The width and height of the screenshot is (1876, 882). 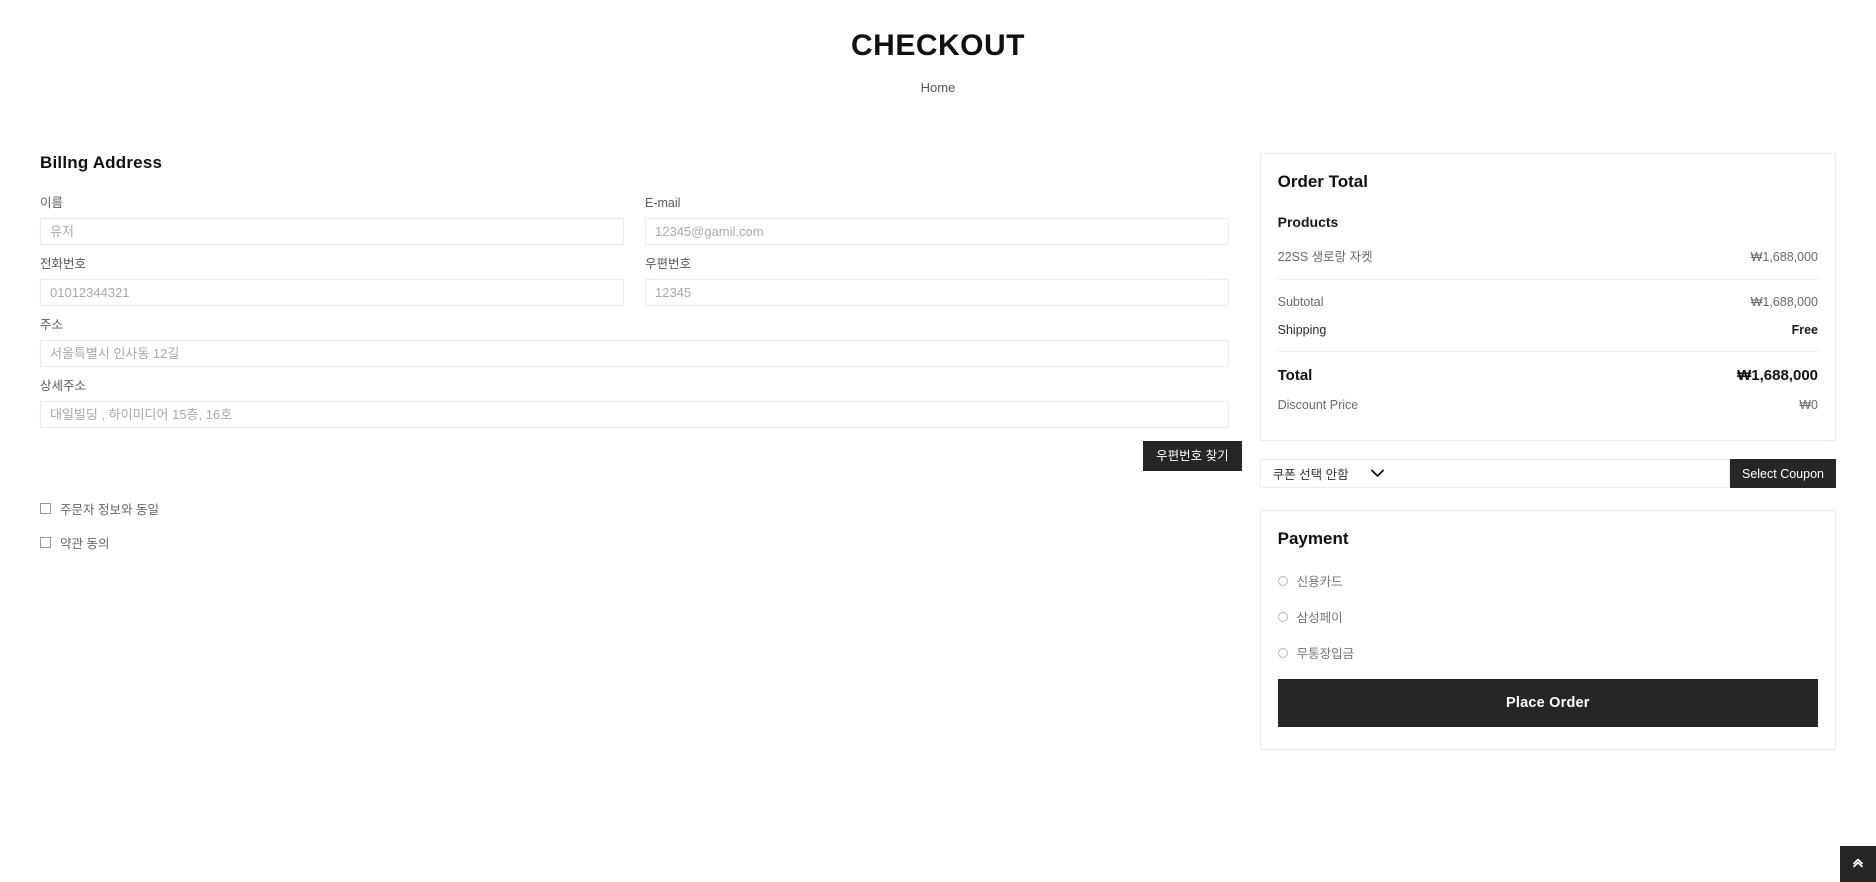 I want to click on scroll-to-top-button, so click(x=1858, y=864).